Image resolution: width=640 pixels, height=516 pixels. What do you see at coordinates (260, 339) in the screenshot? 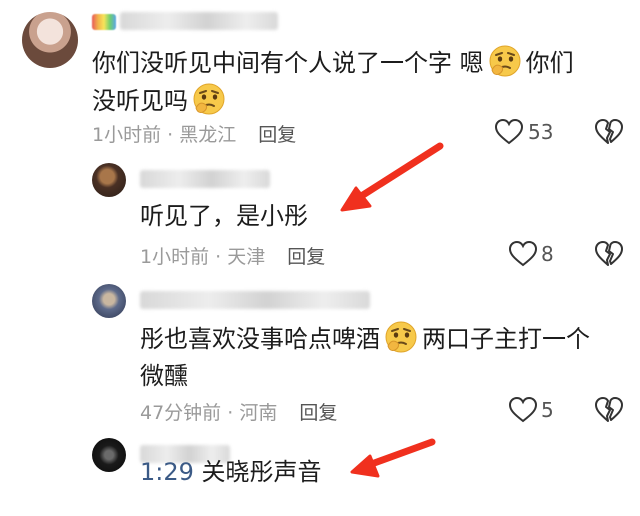
I see `comment-text-part: 彤也喜欢没事哈点啤酒` at bounding box center [260, 339].